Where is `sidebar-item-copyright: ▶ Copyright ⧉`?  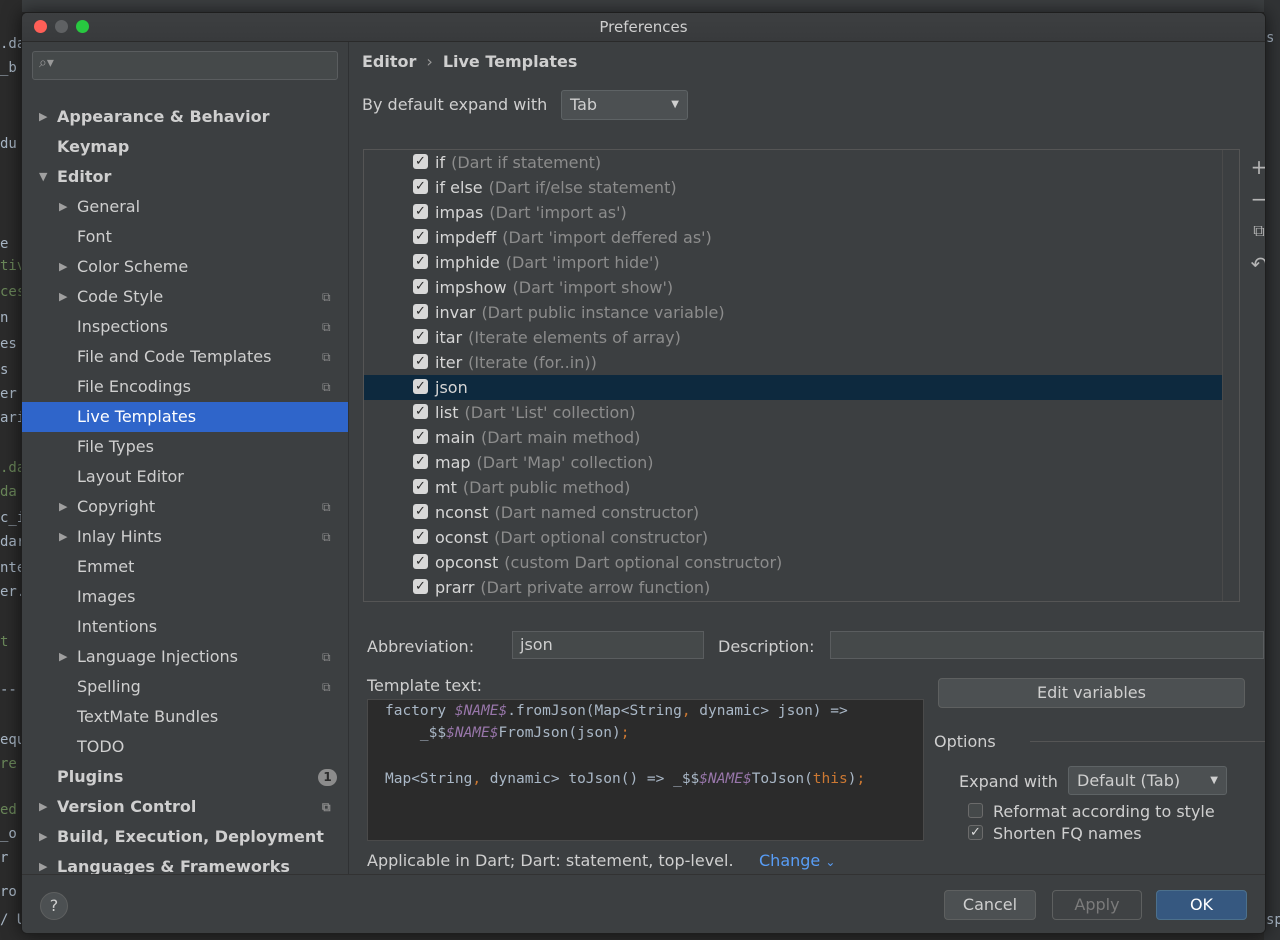
sidebar-item-copyright: ▶ Copyright ⧉ is located at coordinates (185, 507).